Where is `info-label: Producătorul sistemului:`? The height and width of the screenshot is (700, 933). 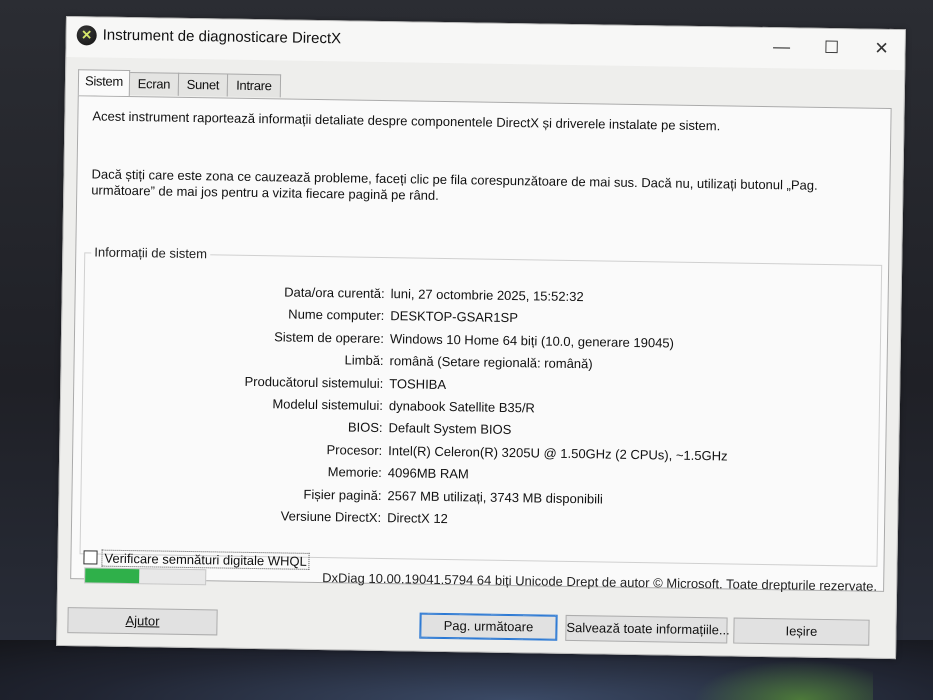
info-label: Producătorul sistemului: is located at coordinates (314, 382).